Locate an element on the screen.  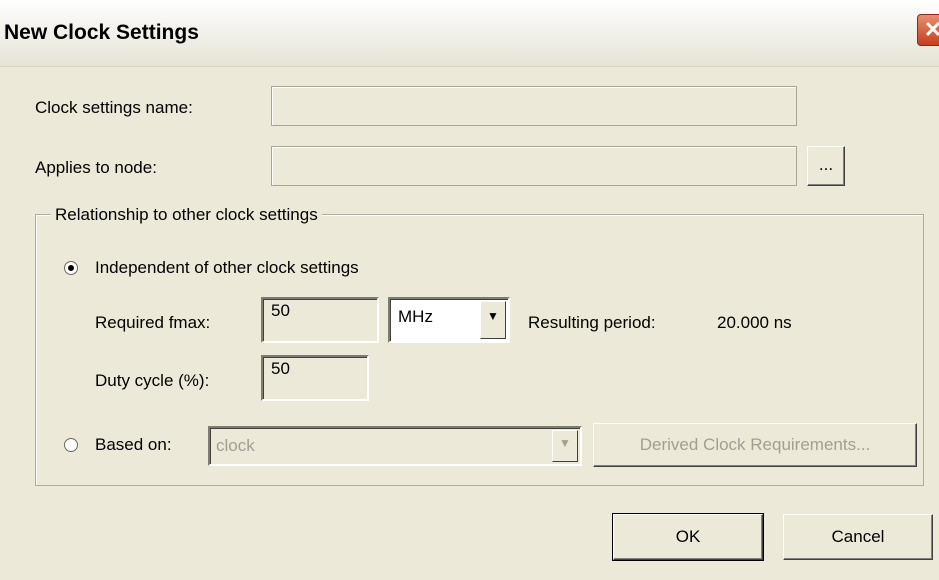
radio-selected-dot is located at coordinates (71, 268).